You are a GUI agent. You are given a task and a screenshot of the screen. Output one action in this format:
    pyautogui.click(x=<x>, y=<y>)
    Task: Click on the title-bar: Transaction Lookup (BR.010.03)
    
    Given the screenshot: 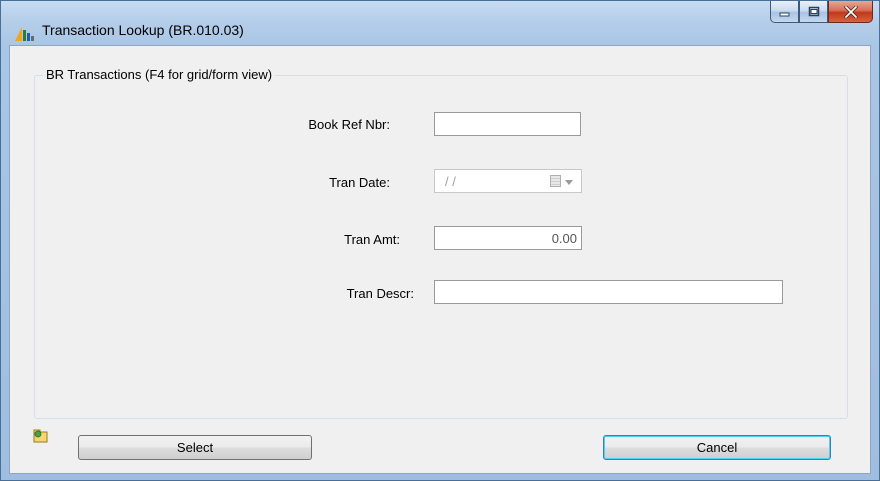 What is the action you would take?
    pyautogui.click(x=440, y=23)
    